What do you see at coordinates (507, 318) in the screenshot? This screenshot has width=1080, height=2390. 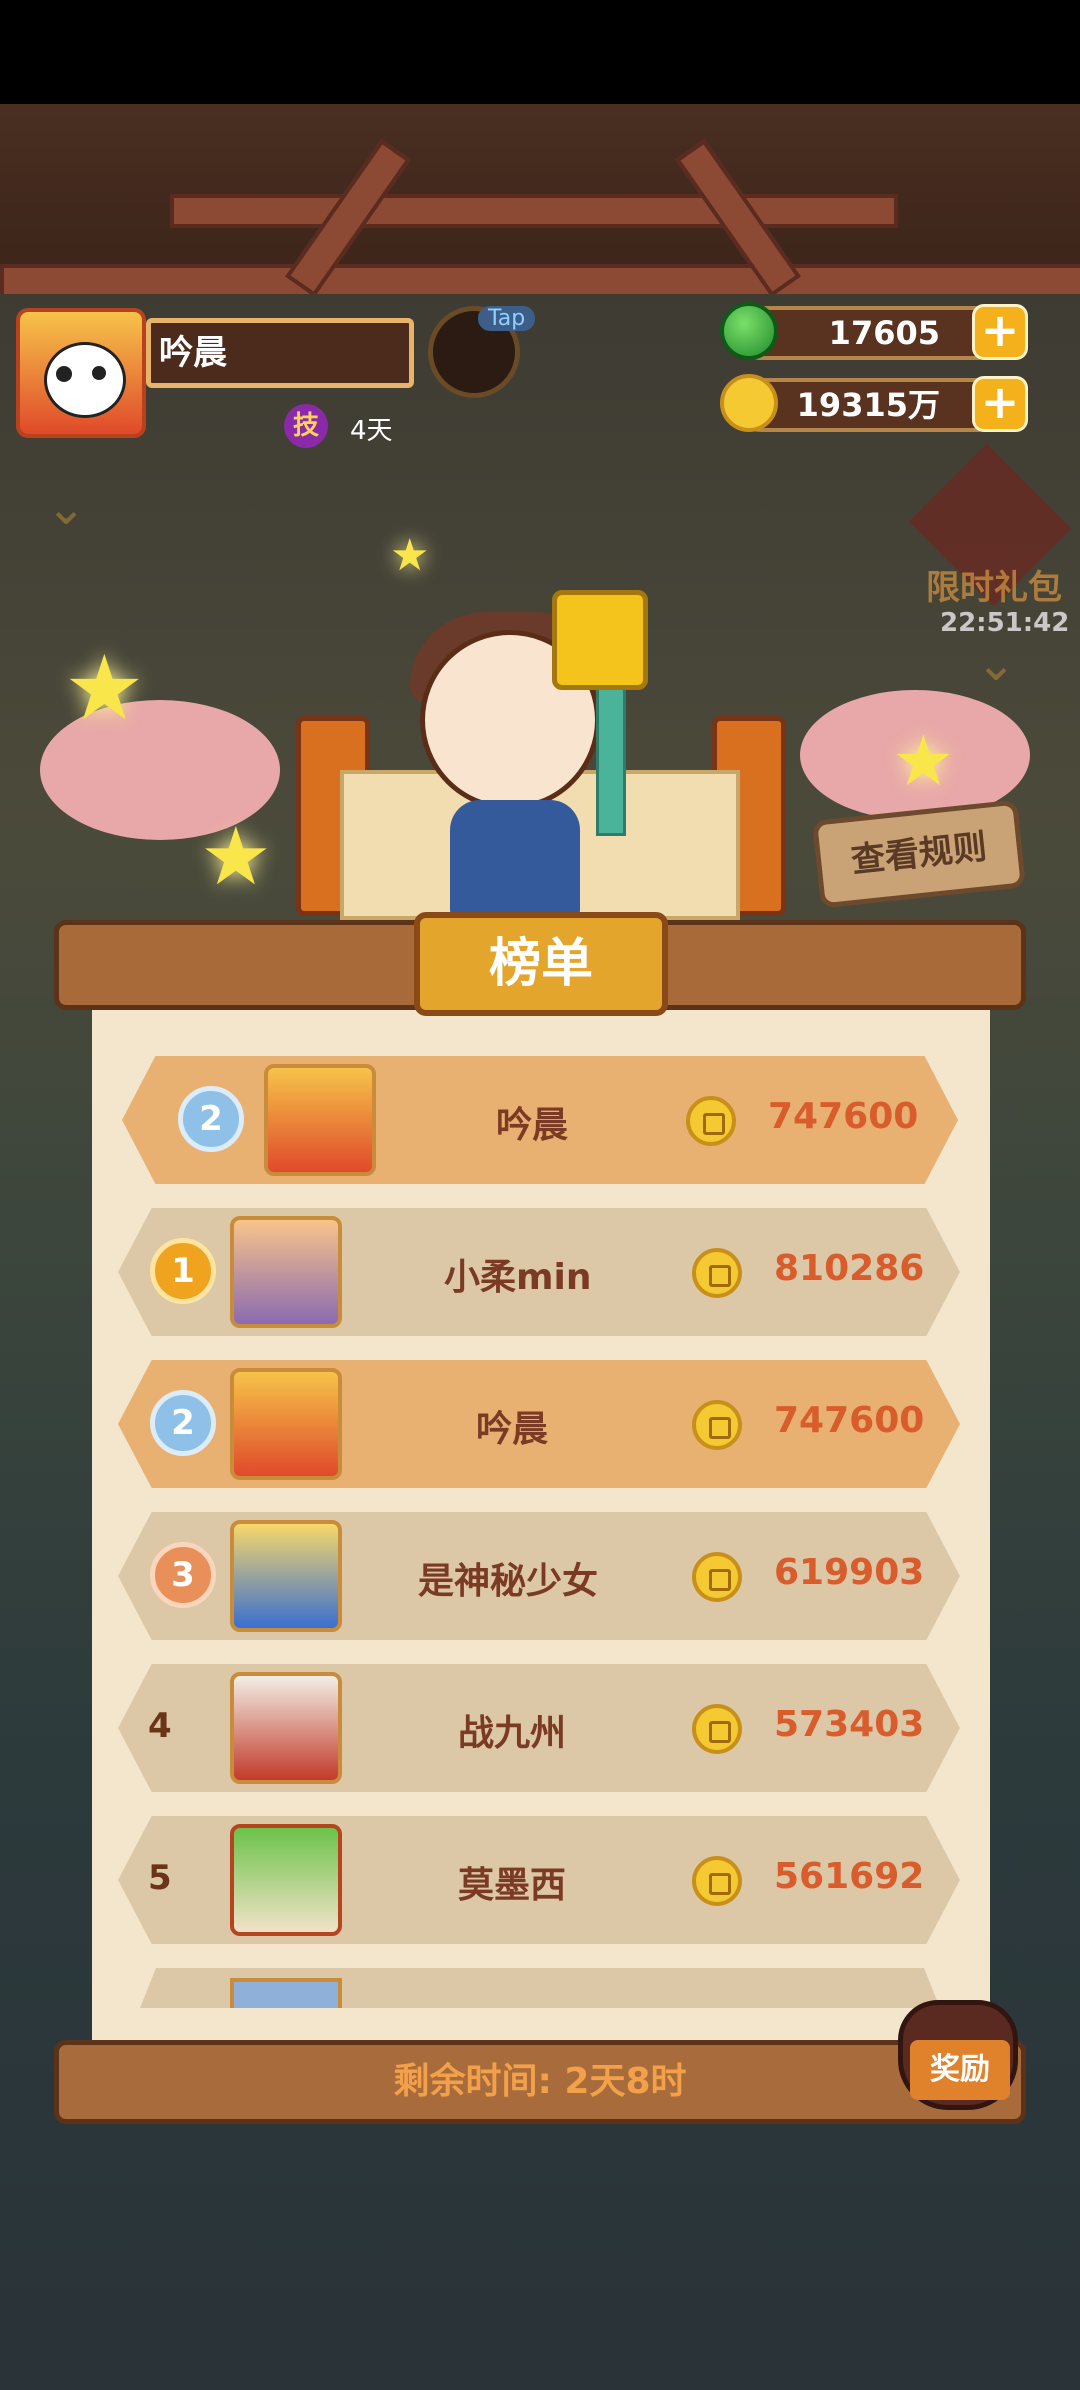 I see `tap-label: Tap` at bounding box center [507, 318].